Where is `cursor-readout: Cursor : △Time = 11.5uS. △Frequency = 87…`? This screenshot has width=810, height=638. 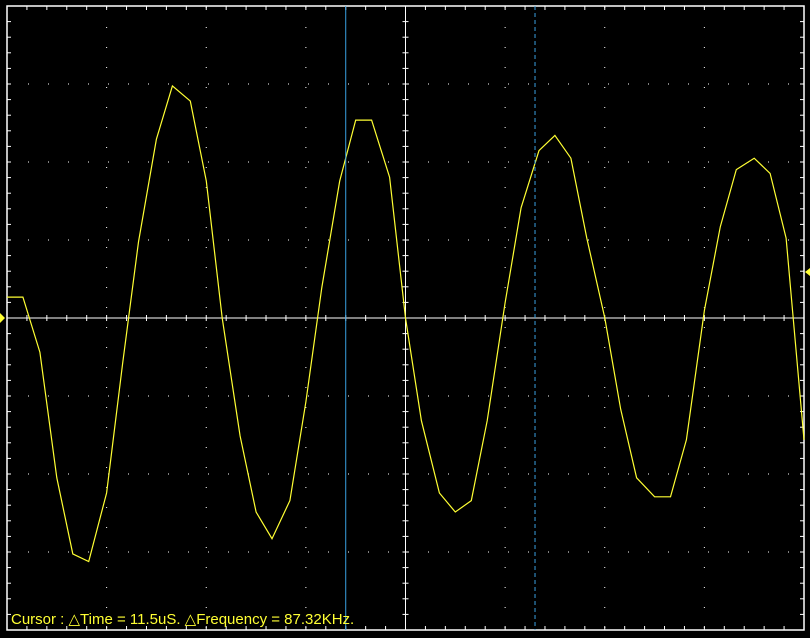 cursor-readout: Cursor : △Time = 11.5uS. △Frequency = 87… is located at coordinates (183, 619).